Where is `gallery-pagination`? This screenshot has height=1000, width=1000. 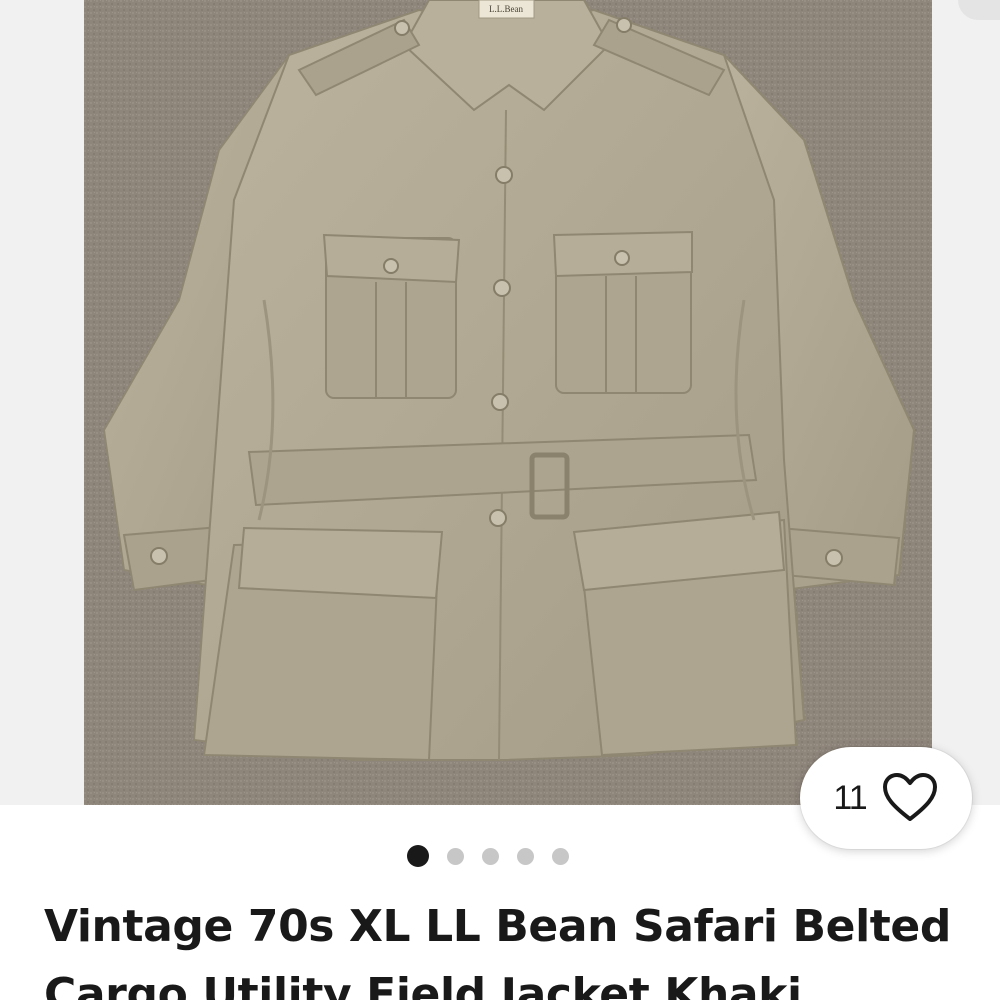 gallery-pagination is located at coordinates (500, 856).